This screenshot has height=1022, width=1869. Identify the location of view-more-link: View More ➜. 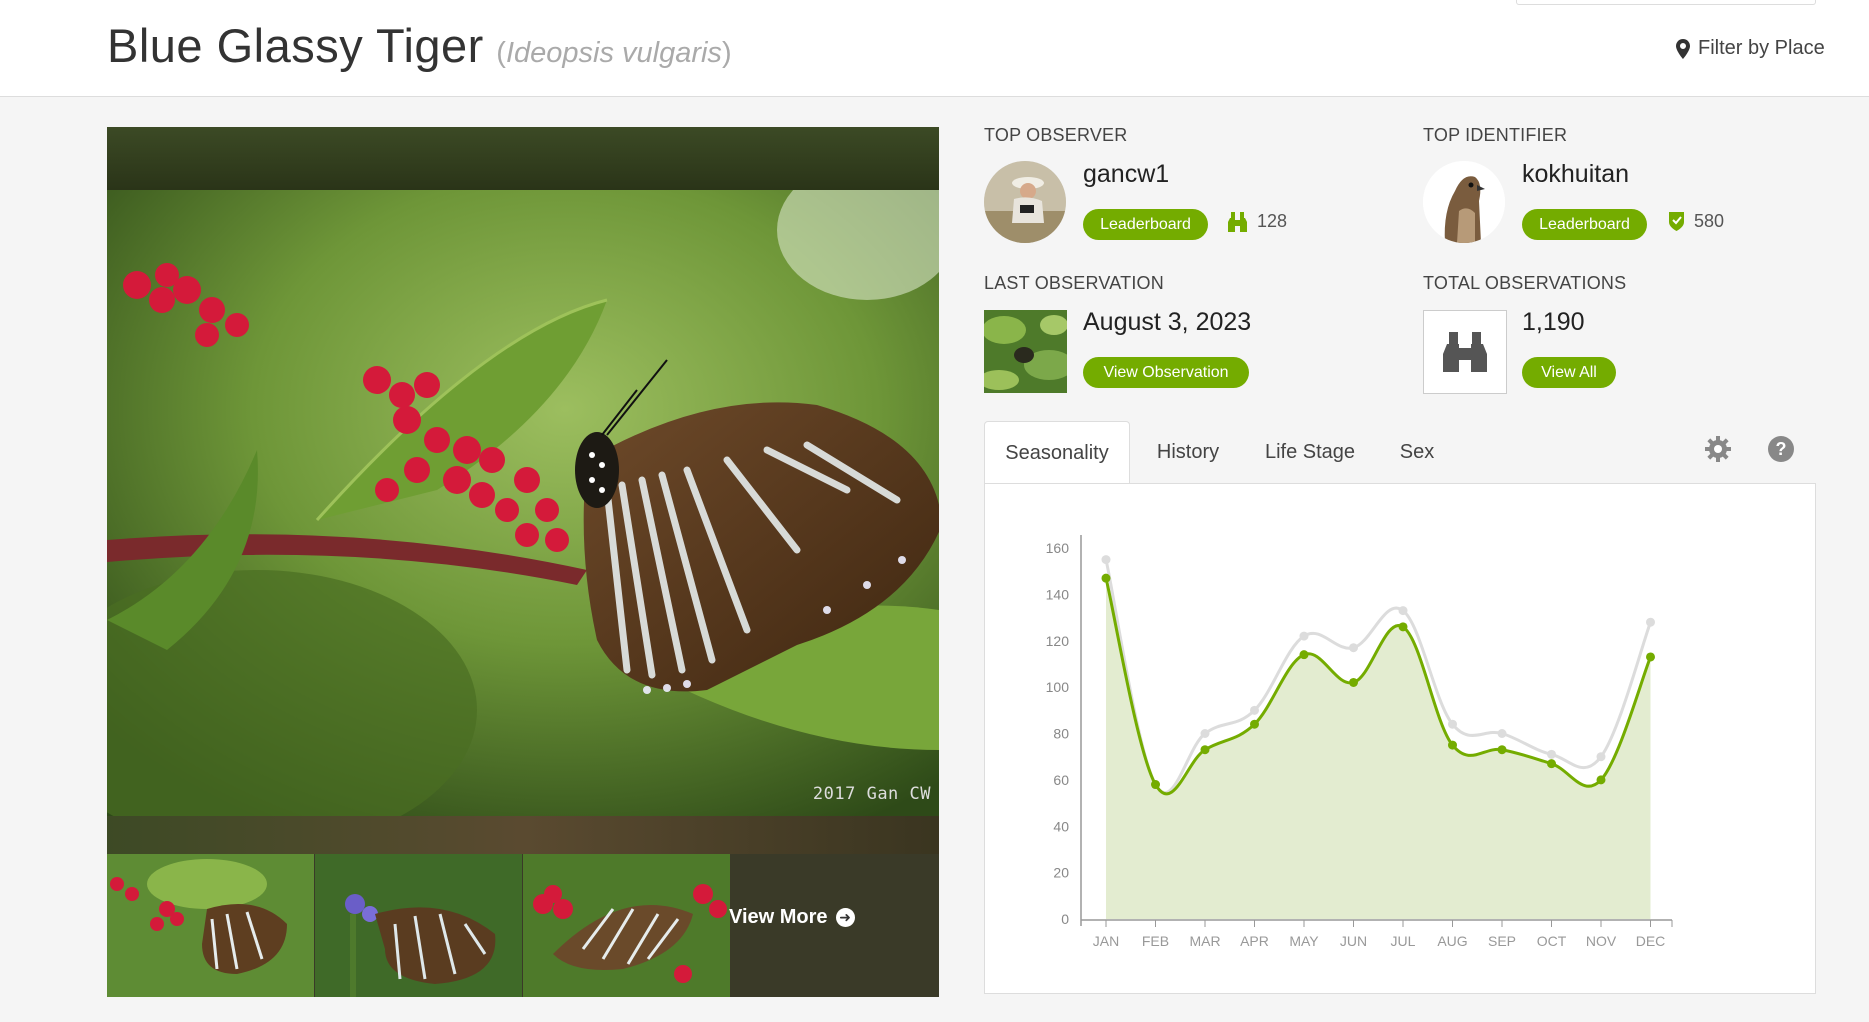
(792, 917).